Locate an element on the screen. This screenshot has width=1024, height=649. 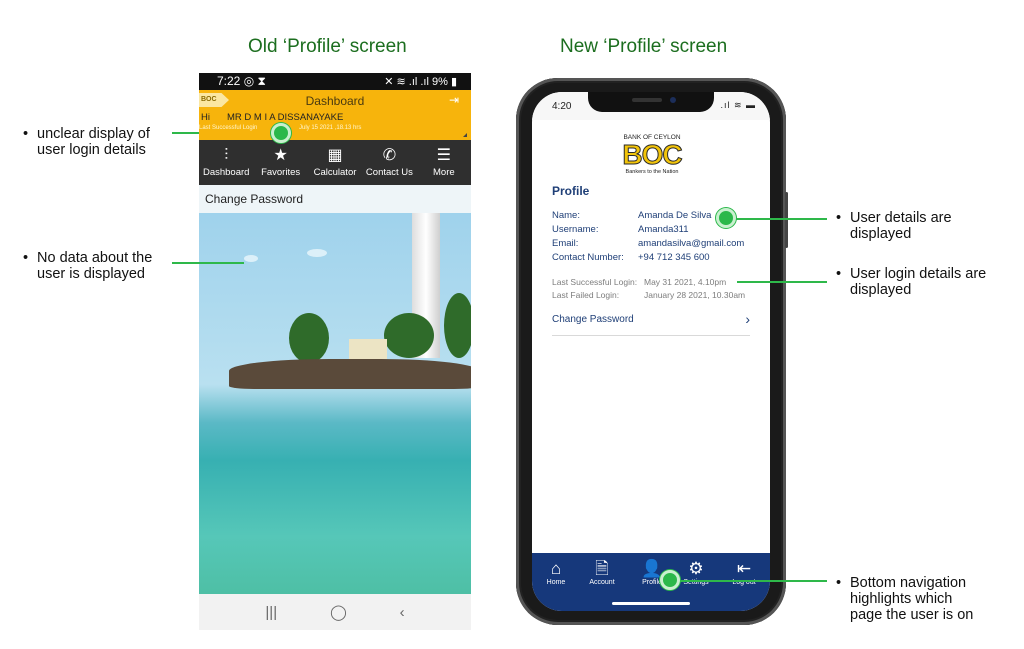
rocky-island is located at coordinates (350, 374).